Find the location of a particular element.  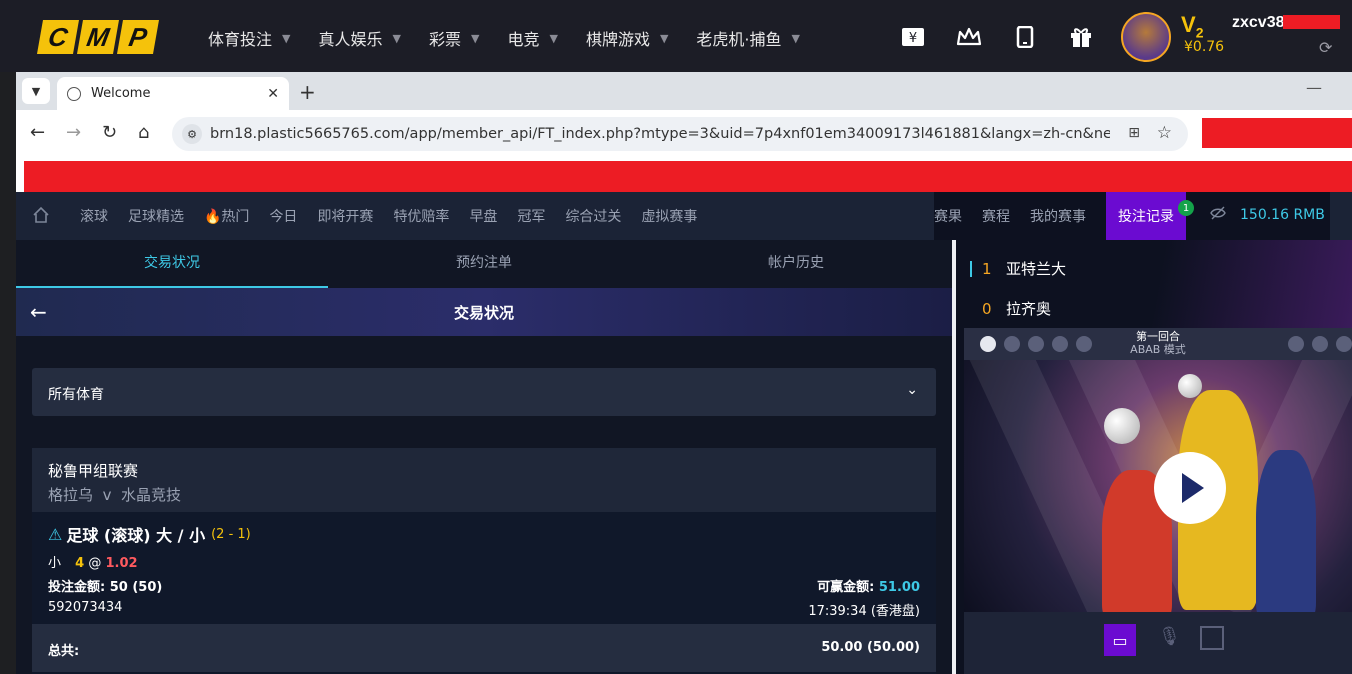

menu-label: 彩票 is located at coordinates (444, 39).